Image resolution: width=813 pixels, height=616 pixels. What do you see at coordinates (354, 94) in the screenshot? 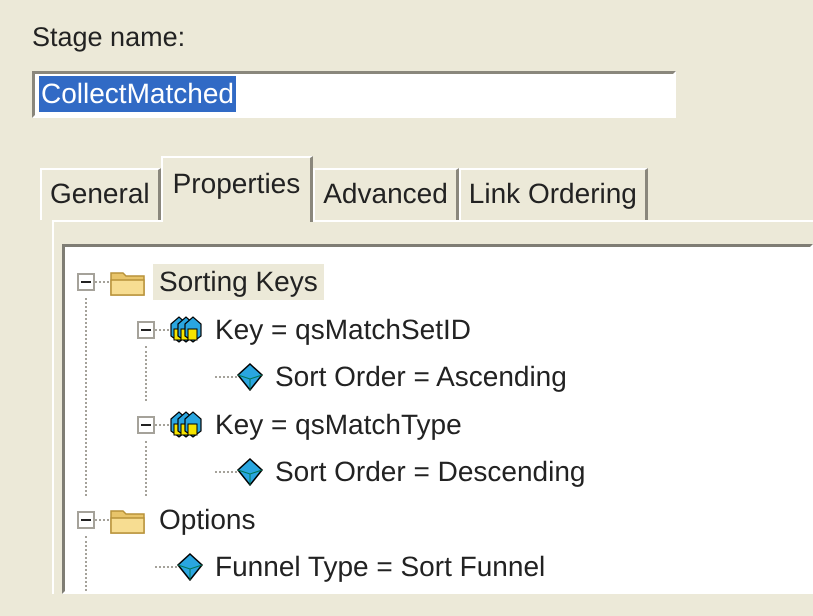
I see `stage-name-field: CollectMatched` at bounding box center [354, 94].